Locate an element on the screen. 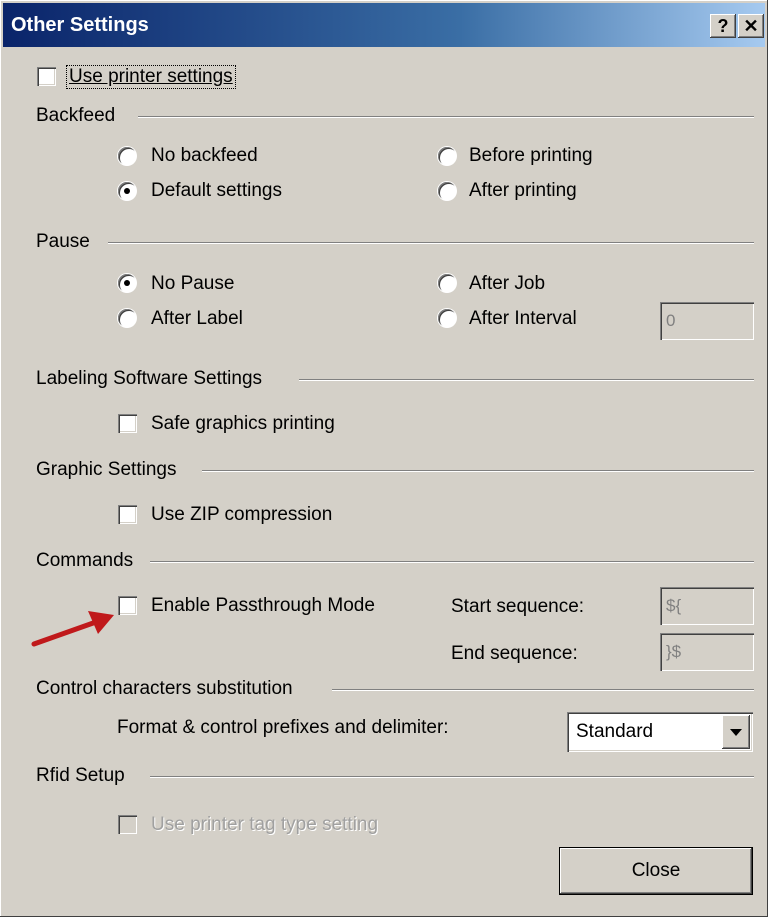 The width and height of the screenshot is (768, 917). after-job-radio is located at coordinates (447, 283).